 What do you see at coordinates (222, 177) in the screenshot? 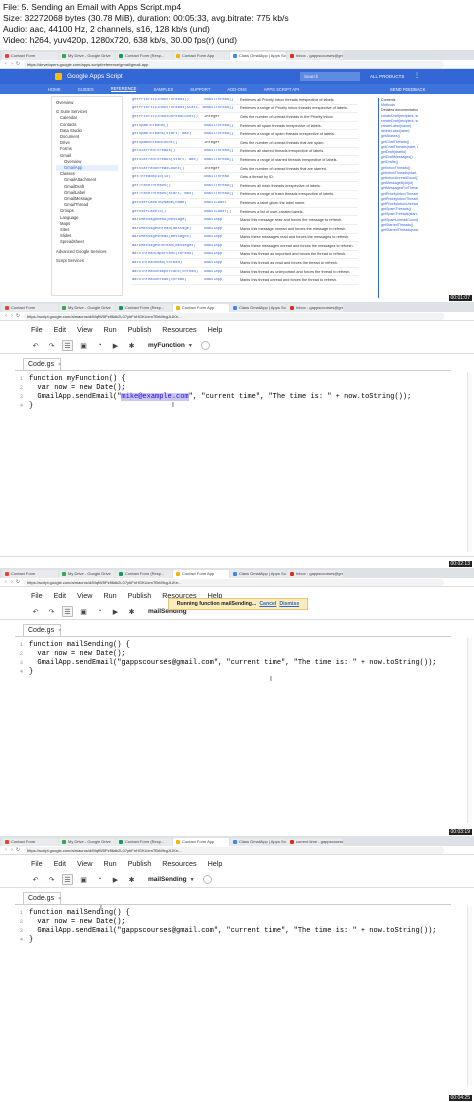
I see `return-type: GmailThread` at bounding box center [222, 177].